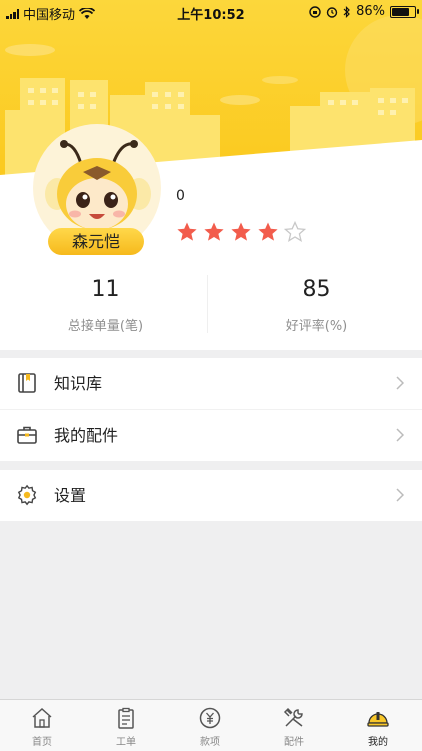  I want to click on stat-label: 好评率(%), so click(316, 326).